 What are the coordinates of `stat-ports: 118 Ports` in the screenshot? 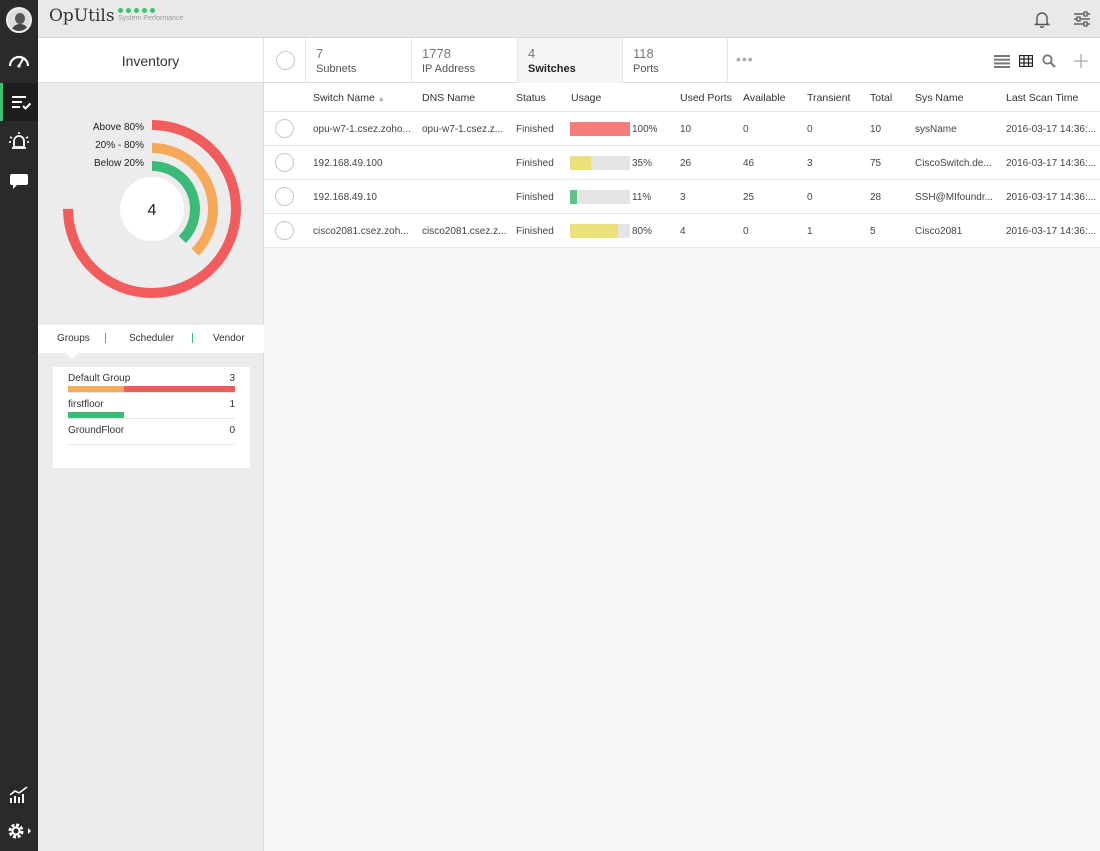 It's located at (675, 60).